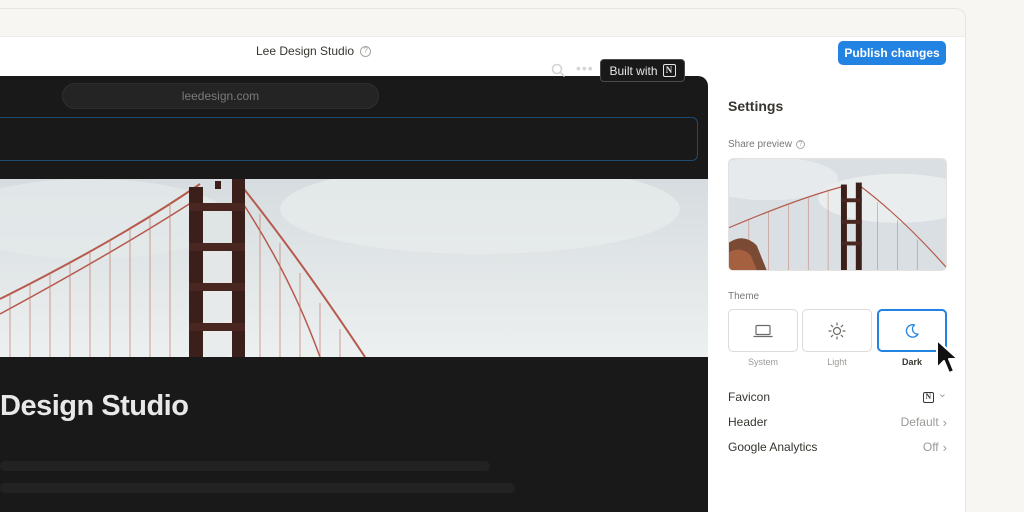  Describe the element at coordinates (912, 330) in the screenshot. I see `moon-icon` at that location.